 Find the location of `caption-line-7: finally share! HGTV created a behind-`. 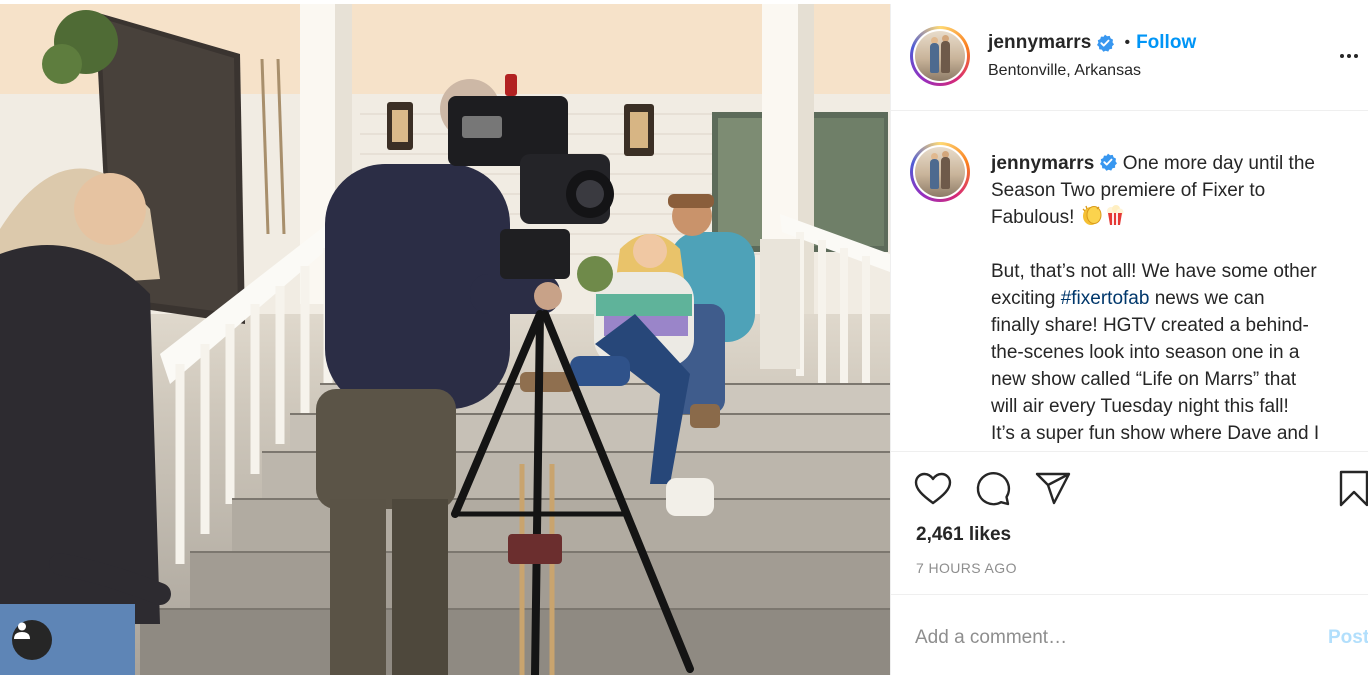

caption-line-7: finally share! HGTV created a behind- is located at coordinates (1150, 325).